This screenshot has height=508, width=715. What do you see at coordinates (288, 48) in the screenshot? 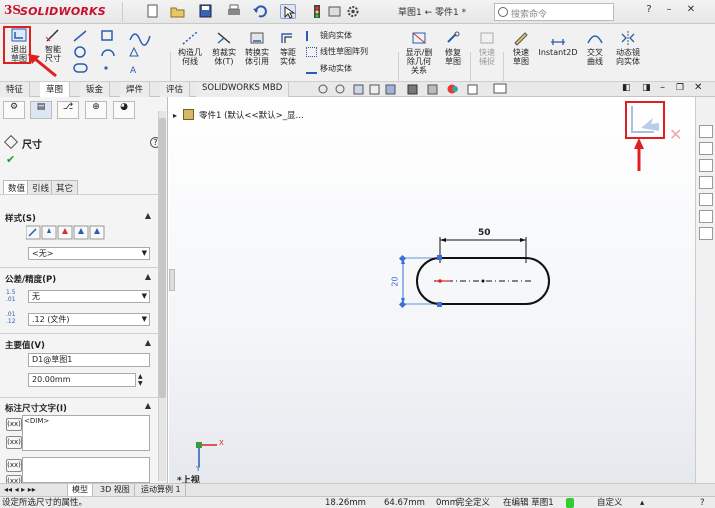
I see `offset-entities-button: 等距实体` at bounding box center [288, 48].